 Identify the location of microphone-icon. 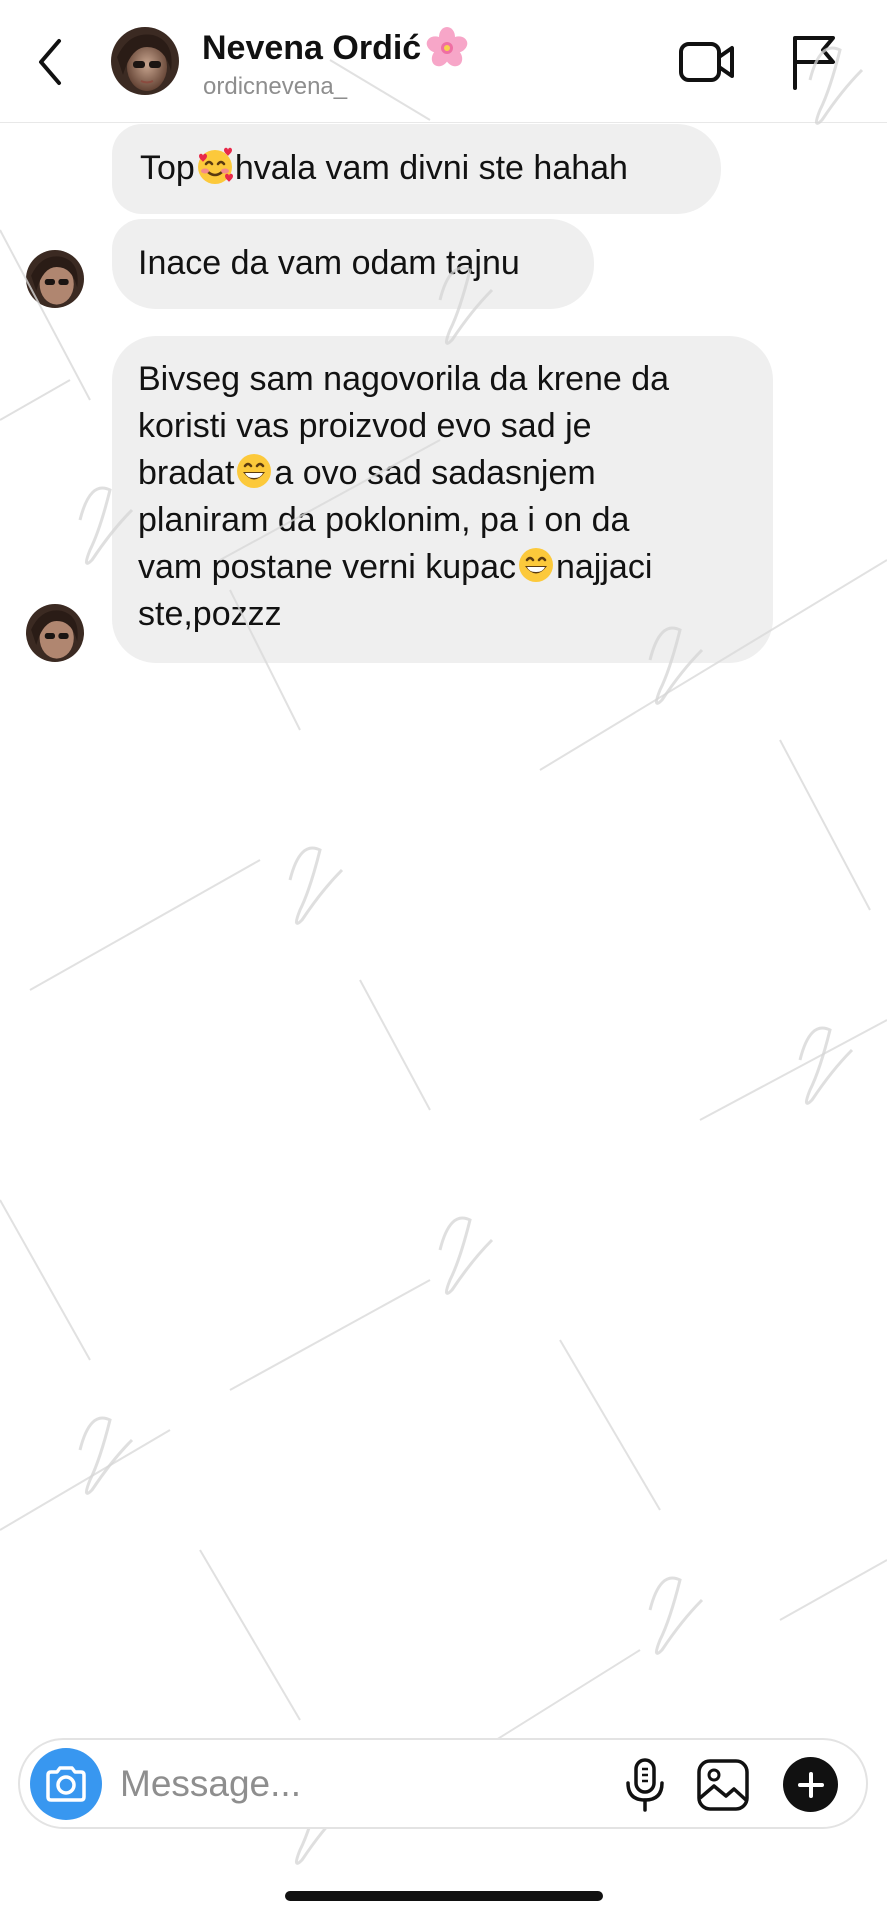
(645, 1785).